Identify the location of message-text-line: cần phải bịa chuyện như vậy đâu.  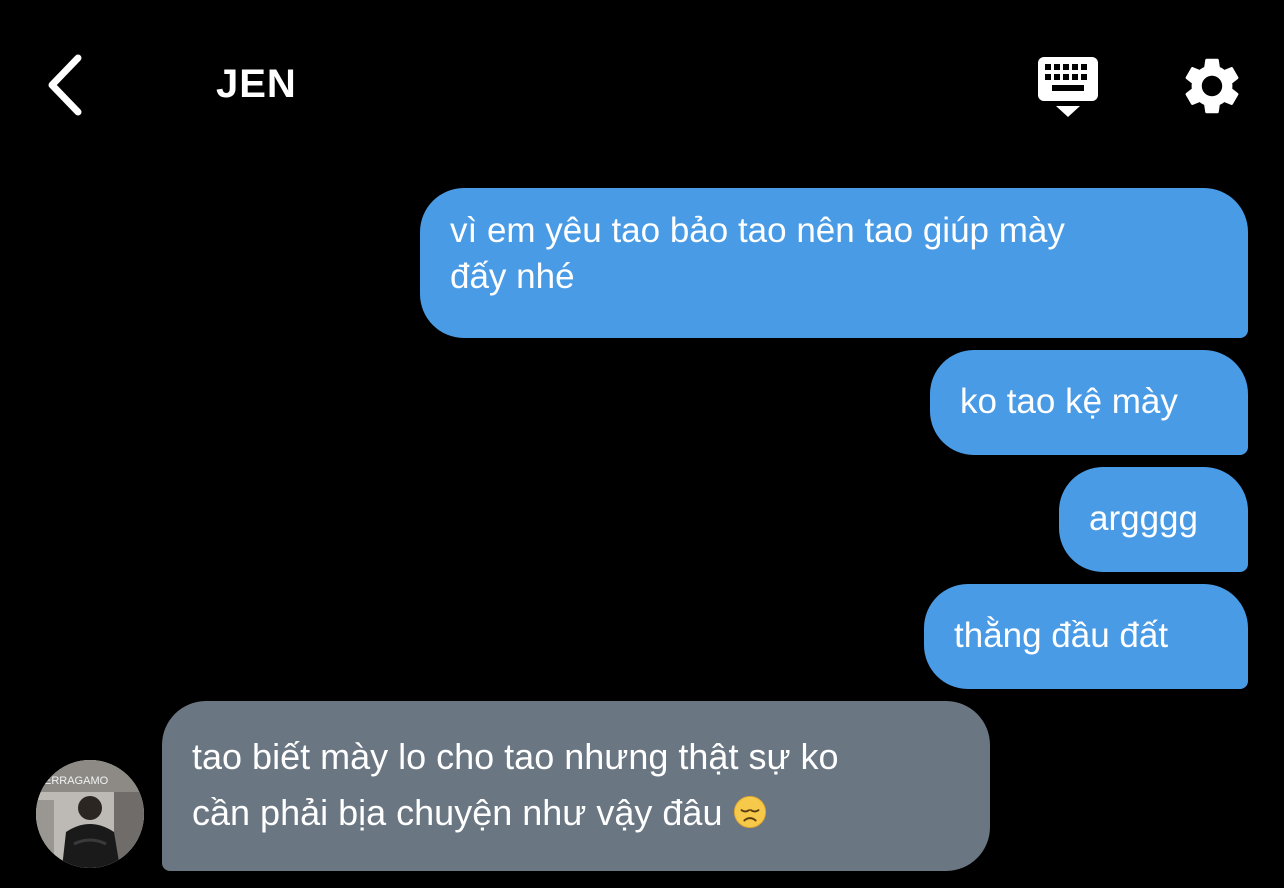
(576, 813).